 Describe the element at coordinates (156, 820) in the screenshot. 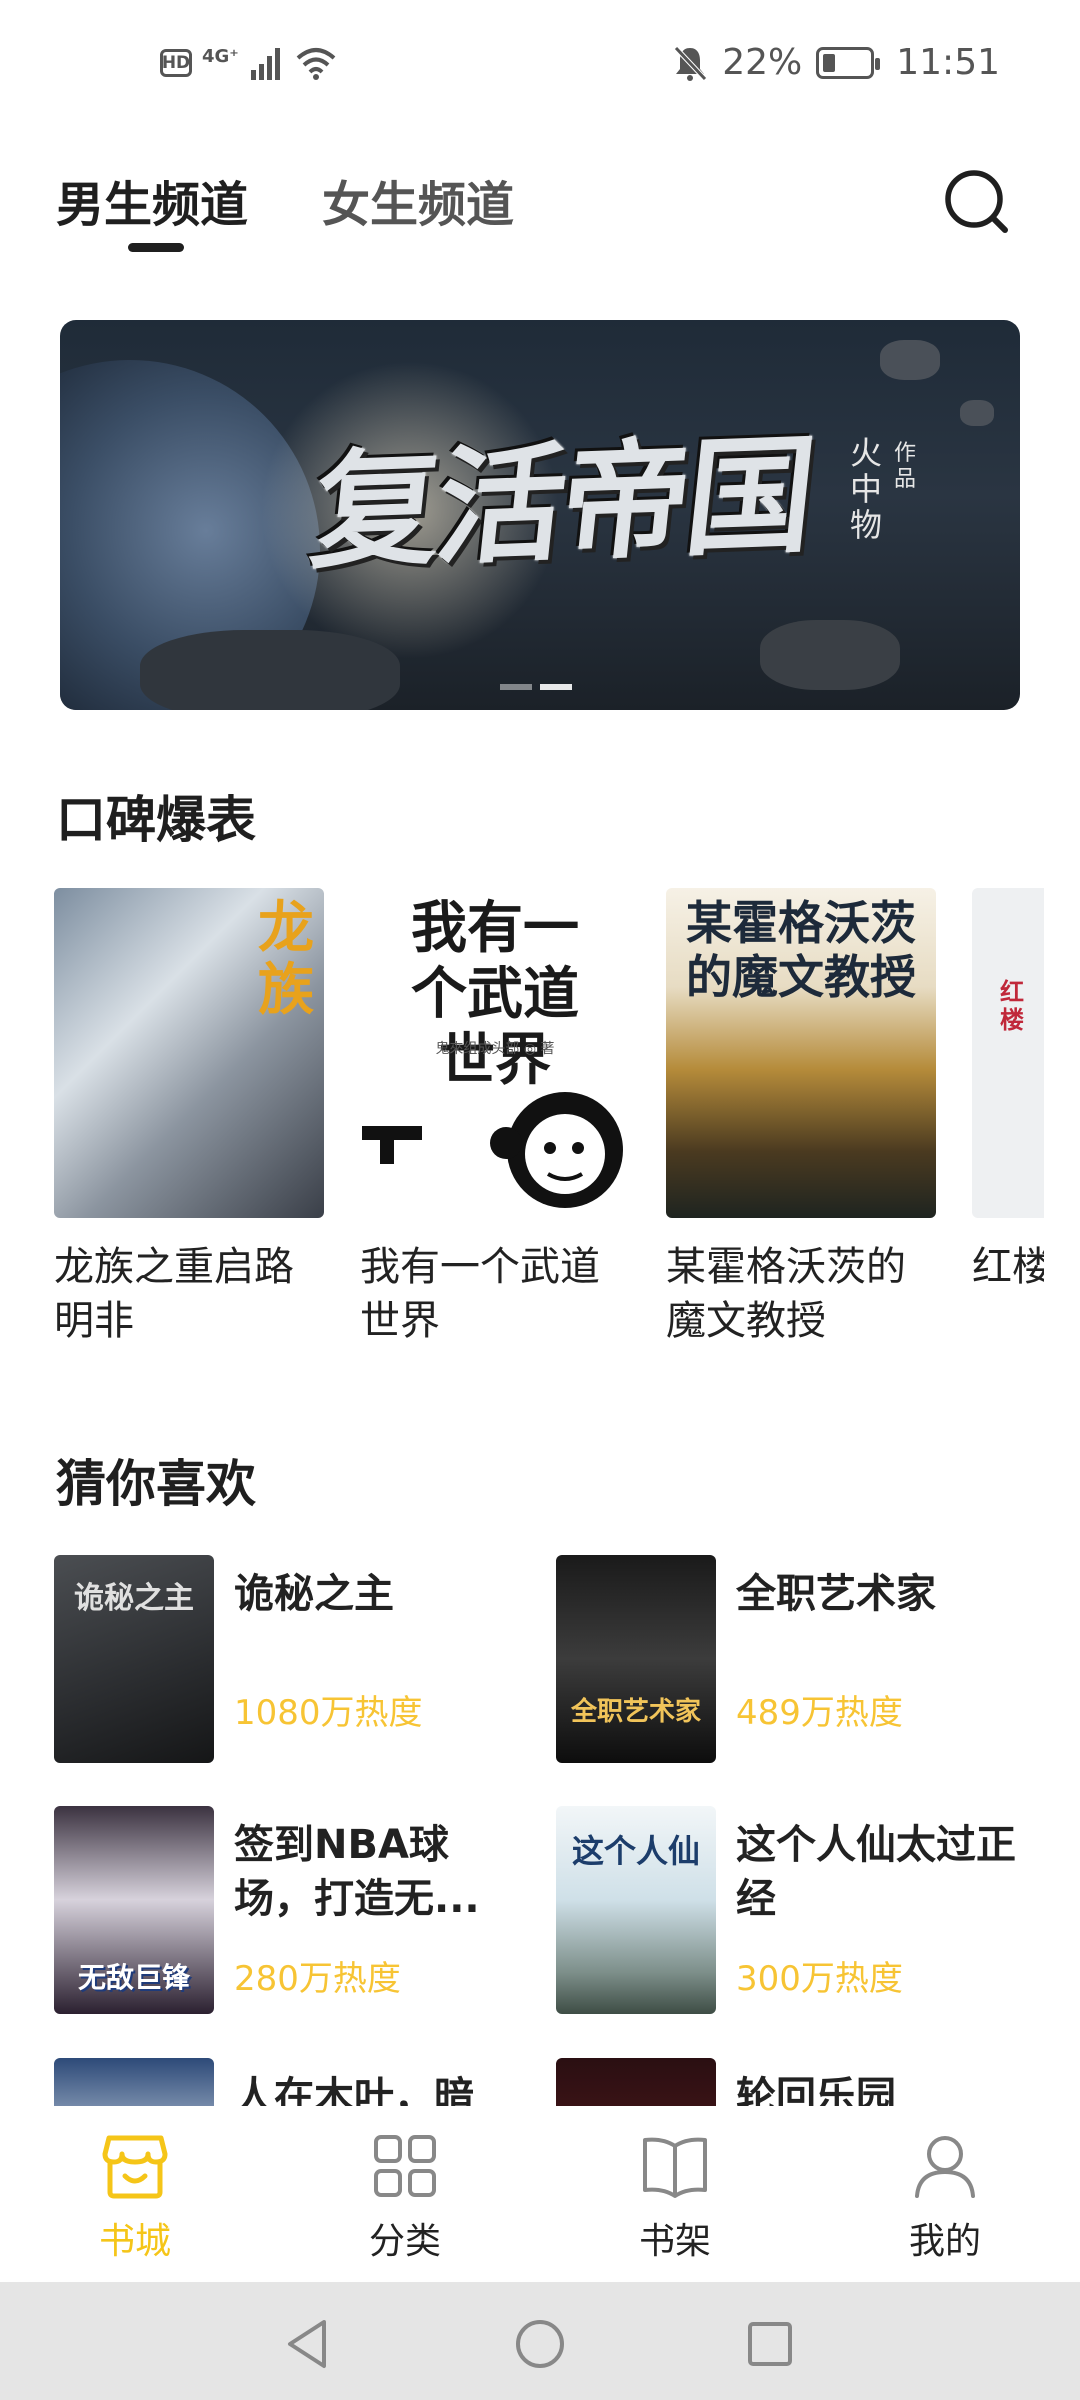

I see `section-title-popular: 口碑爆表` at that location.